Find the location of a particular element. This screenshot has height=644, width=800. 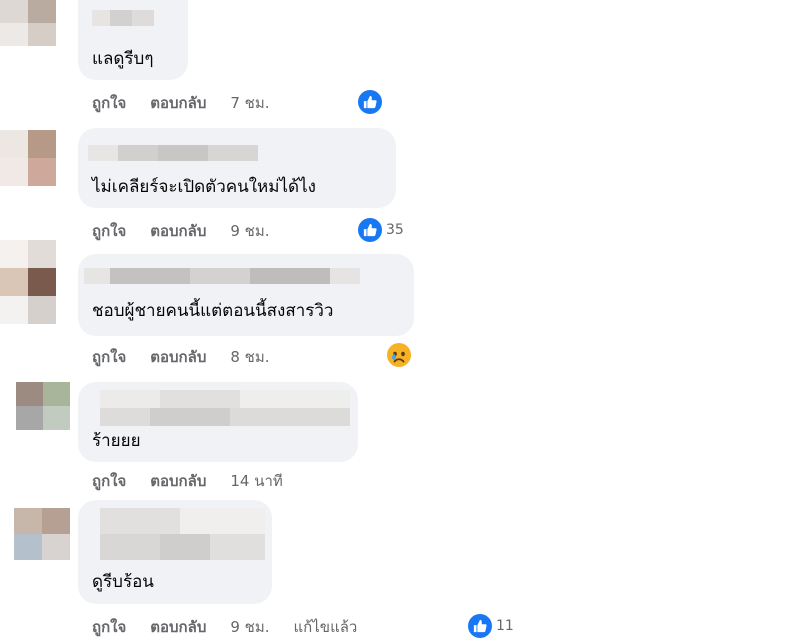

reaction-count: 11 is located at coordinates (505, 626).